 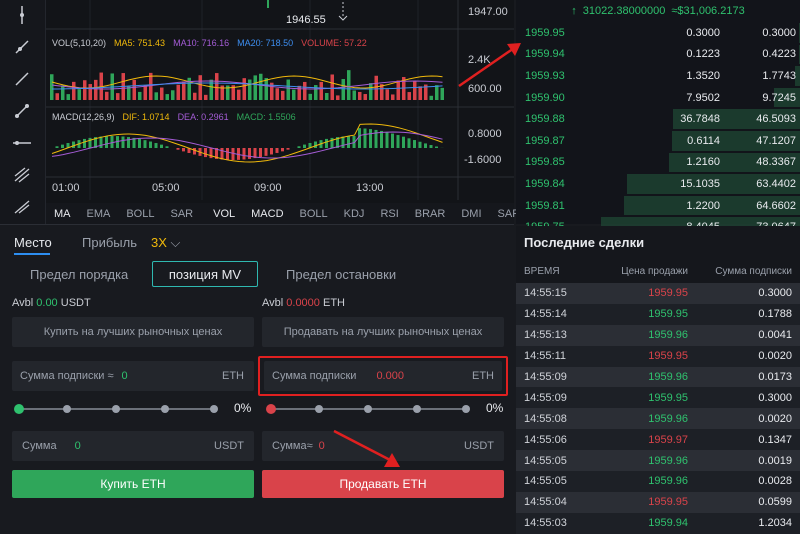 What do you see at coordinates (740, 461) in the screenshot?
I see `trade-amount: 0.0019` at bounding box center [740, 461].